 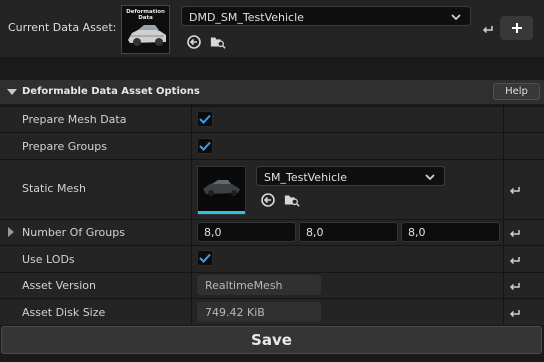 I want to click on static-mesh-thumbnail, so click(x=221, y=190).